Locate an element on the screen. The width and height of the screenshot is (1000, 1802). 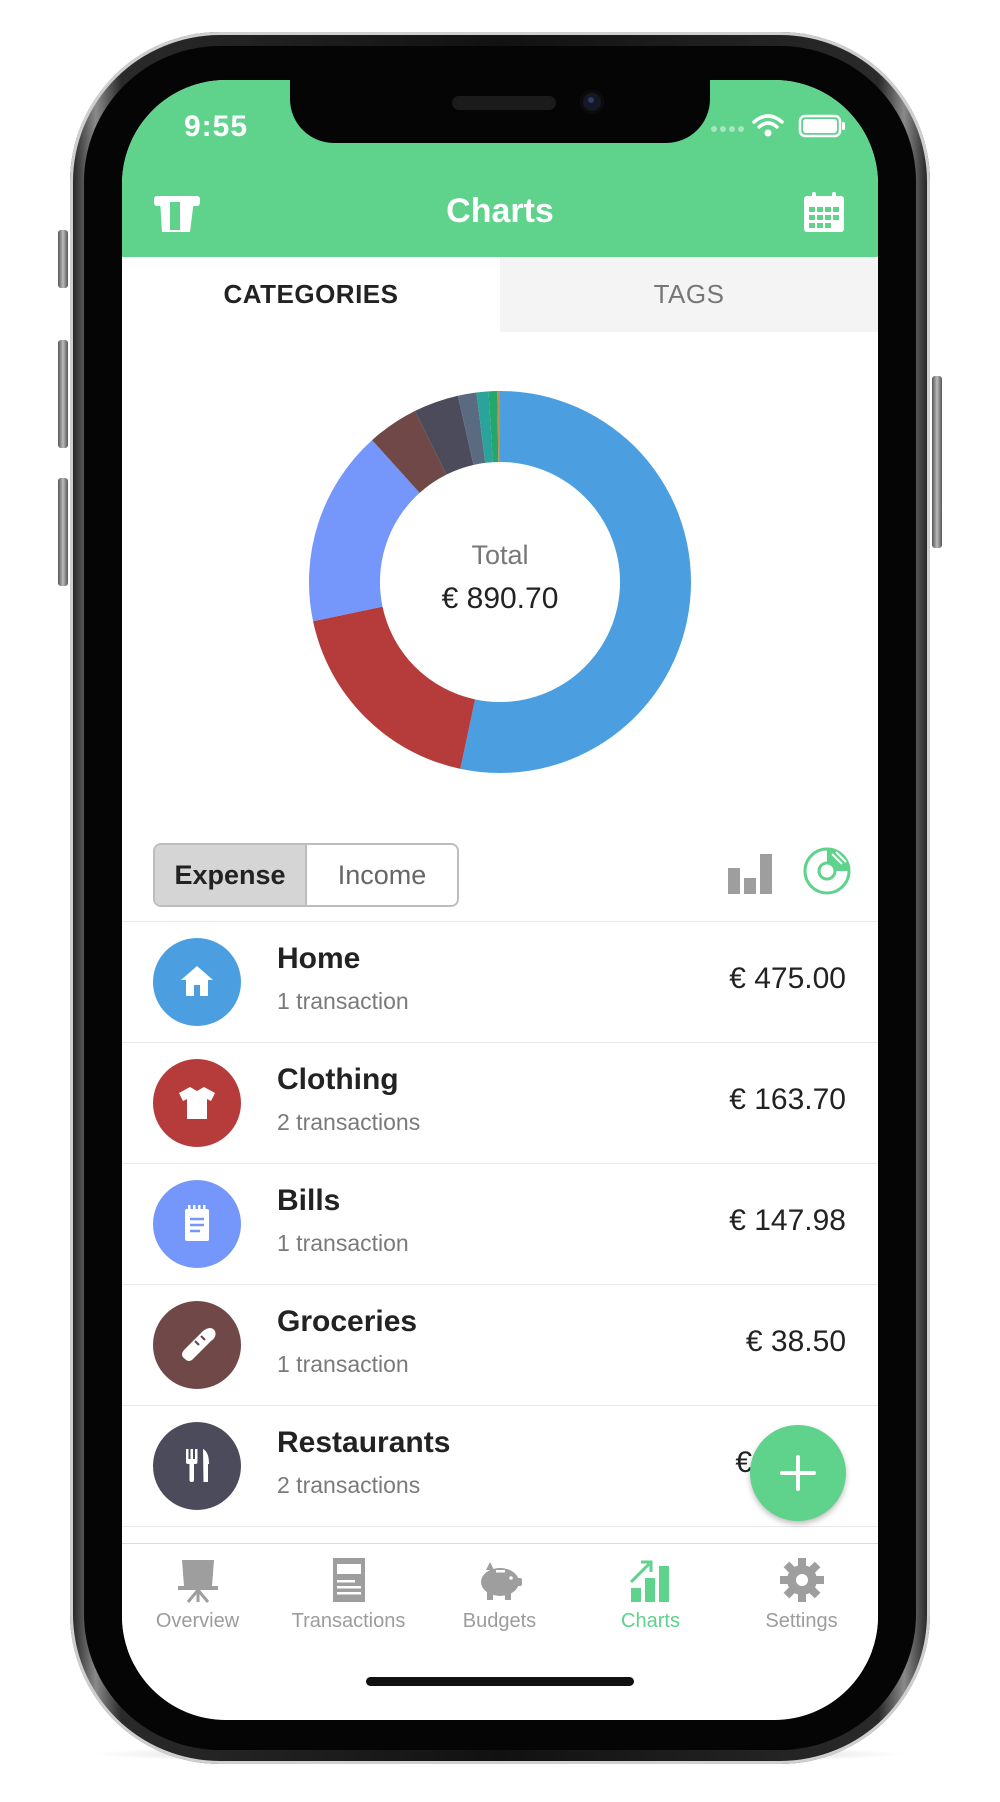
home-indicator is located at coordinates (500, 1681).